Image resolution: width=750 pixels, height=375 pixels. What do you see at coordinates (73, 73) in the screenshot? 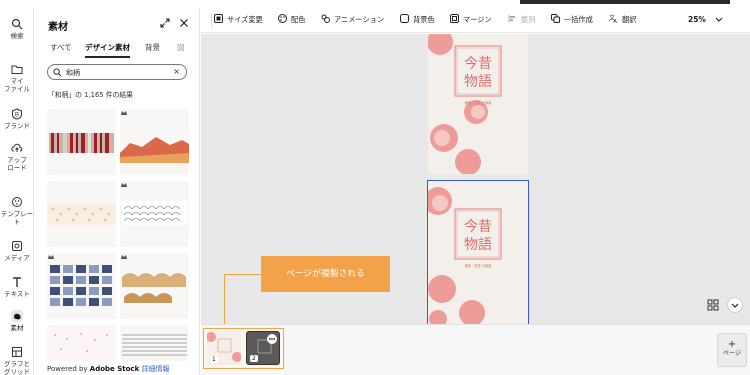
I see `search-value: 和柄` at bounding box center [73, 73].